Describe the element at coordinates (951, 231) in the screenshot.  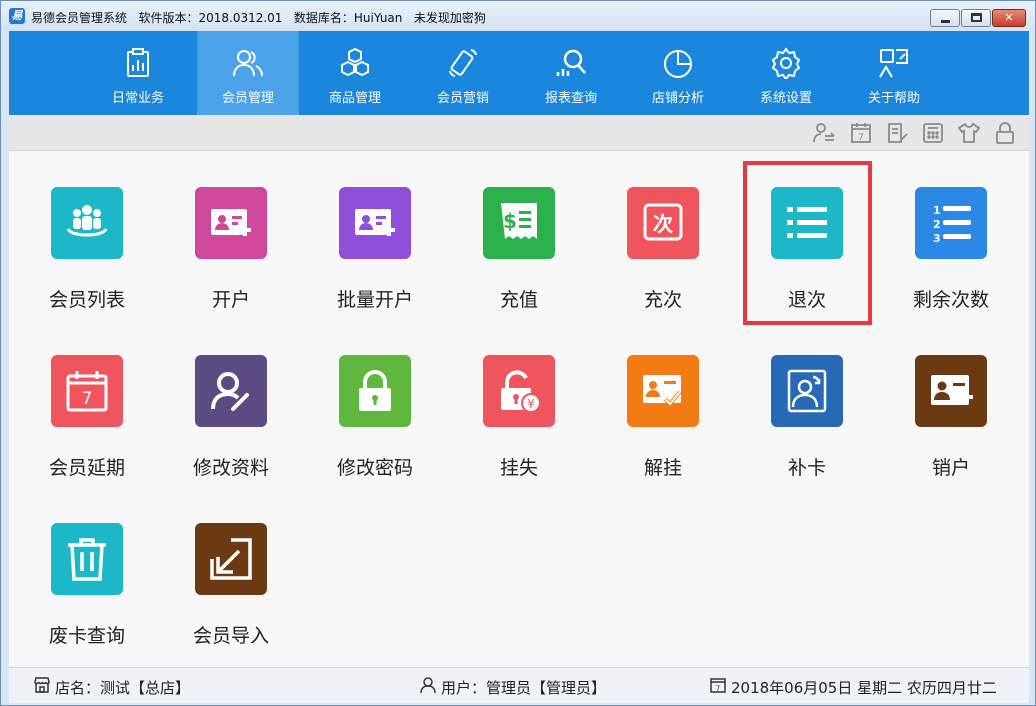
I see `tile-remaining-times: 123 剩余次数` at that location.